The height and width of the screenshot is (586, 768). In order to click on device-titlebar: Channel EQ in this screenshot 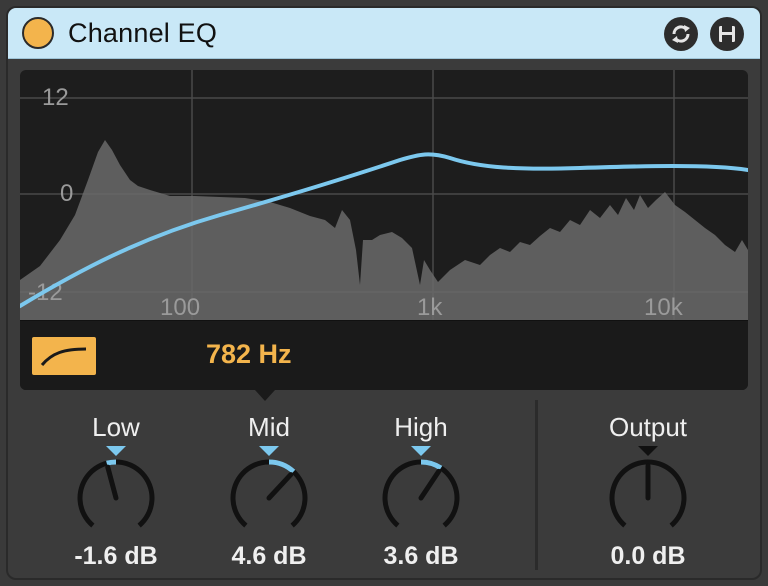, I will do `click(384, 33)`.